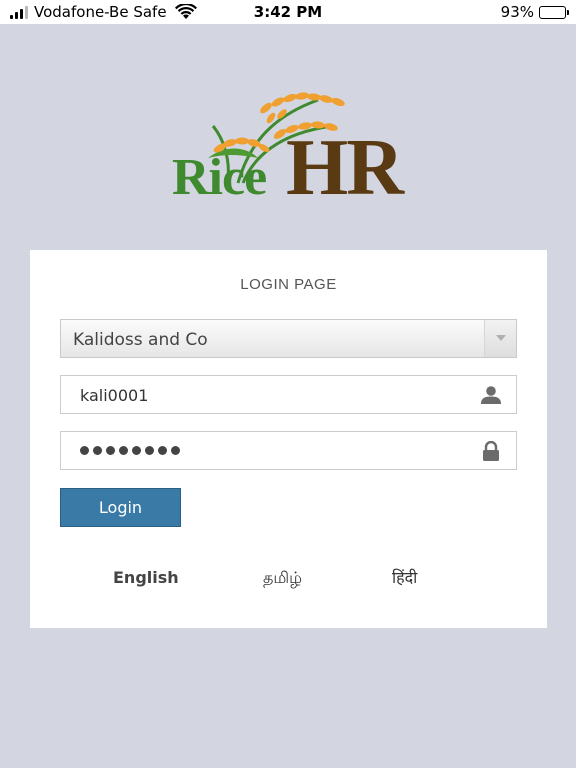  Describe the element at coordinates (404, 577) in the screenshot. I see `language-hindi: हिंदी` at that location.